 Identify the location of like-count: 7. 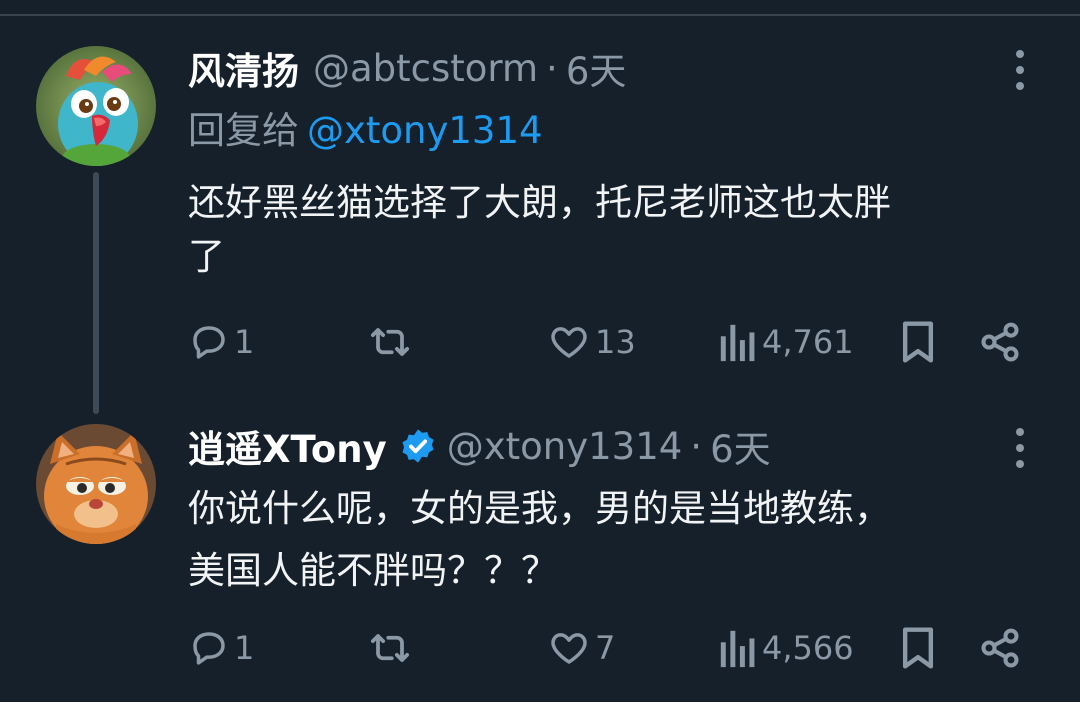
(605, 648).